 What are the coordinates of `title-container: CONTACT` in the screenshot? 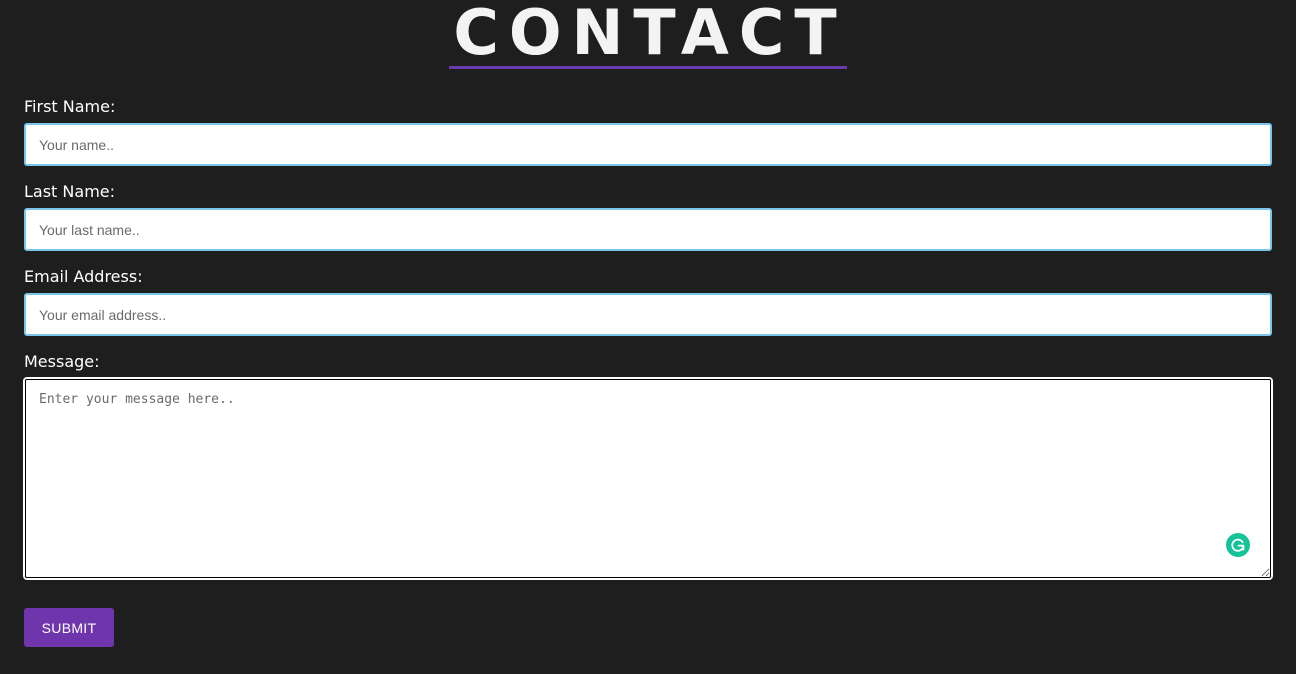 It's located at (648, 34).